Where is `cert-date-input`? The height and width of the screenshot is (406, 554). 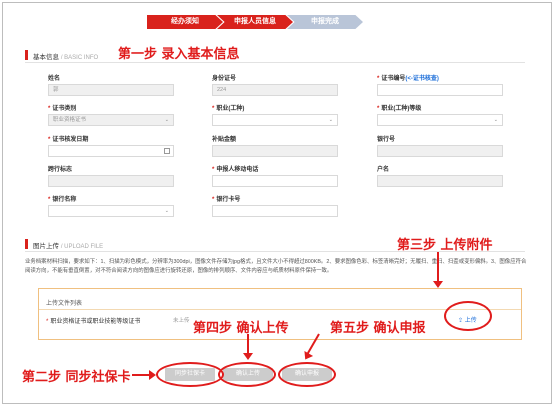
cert-date-input is located at coordinates (111, 151).